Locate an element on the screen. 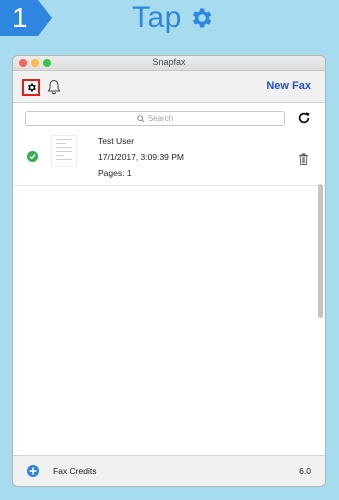 This screenshot has height=500, width=339. step-badge: 1 is located at coordinates (27, 18).